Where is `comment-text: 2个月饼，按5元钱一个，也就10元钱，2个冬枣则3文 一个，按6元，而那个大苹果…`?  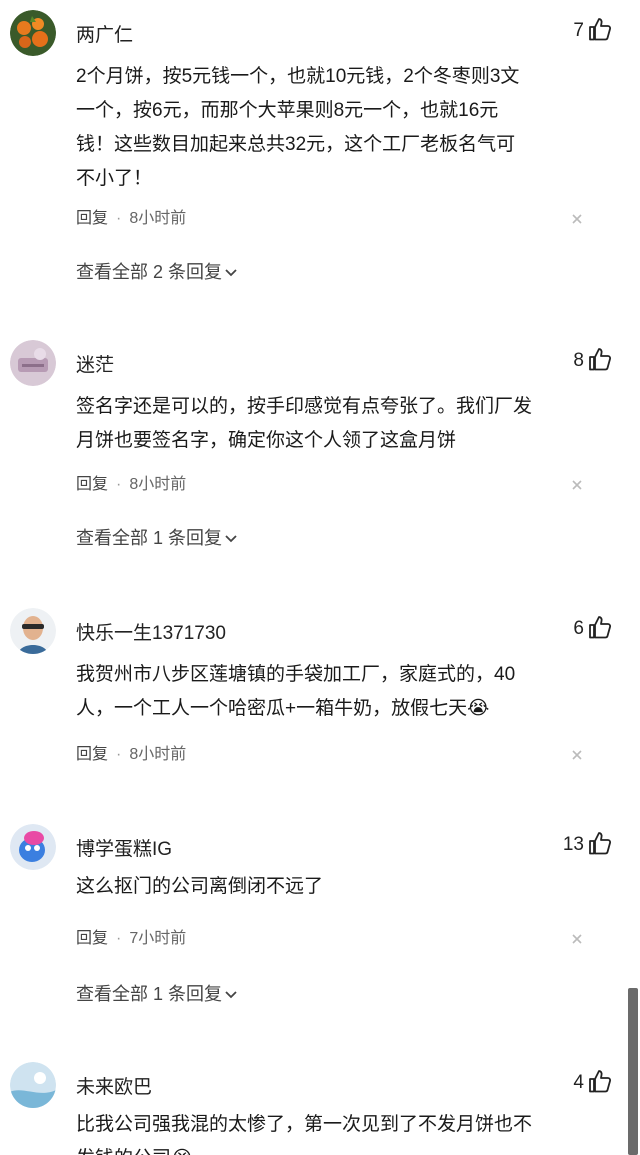
comment-text: 2个月饼，按5元钱一个，也就10元钱，2个冬枣则3文 一个，按6元，而那个大苹果… is located at coordinates (336, 128).